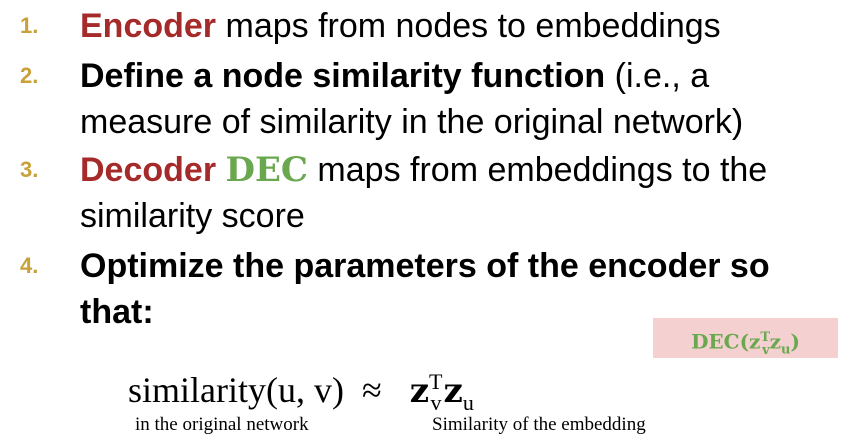 Image resolution: width=855 pixels, height=441 pixels. Describe the element at coordinates (371, 390) in the screenshot. I see `approx-symbol: ≈` at that location.